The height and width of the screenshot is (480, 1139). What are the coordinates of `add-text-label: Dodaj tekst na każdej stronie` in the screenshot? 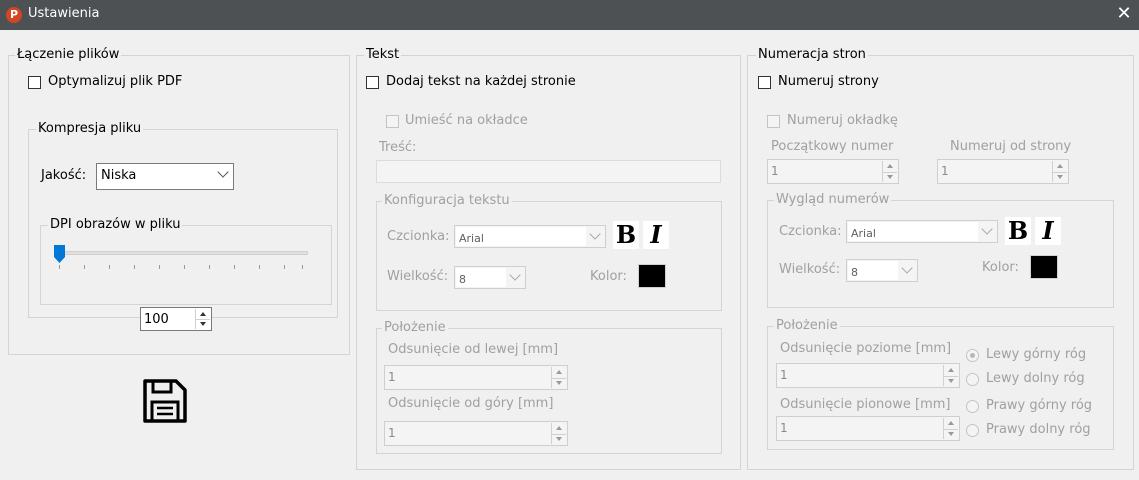 It's located at (481, 81).